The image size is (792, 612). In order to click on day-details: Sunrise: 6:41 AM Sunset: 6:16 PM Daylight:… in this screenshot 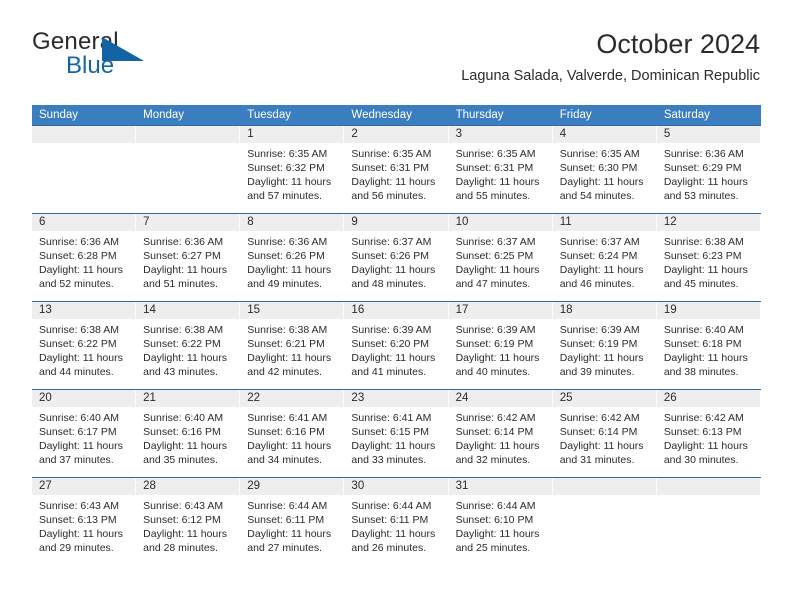, I will do `click(292, 437)`.